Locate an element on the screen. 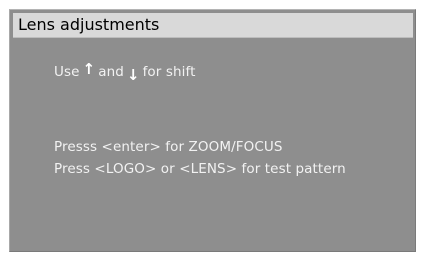 This screenshot has height=260, width=425. menu-title: Lens adjustments is located at coordinates (89, 24).